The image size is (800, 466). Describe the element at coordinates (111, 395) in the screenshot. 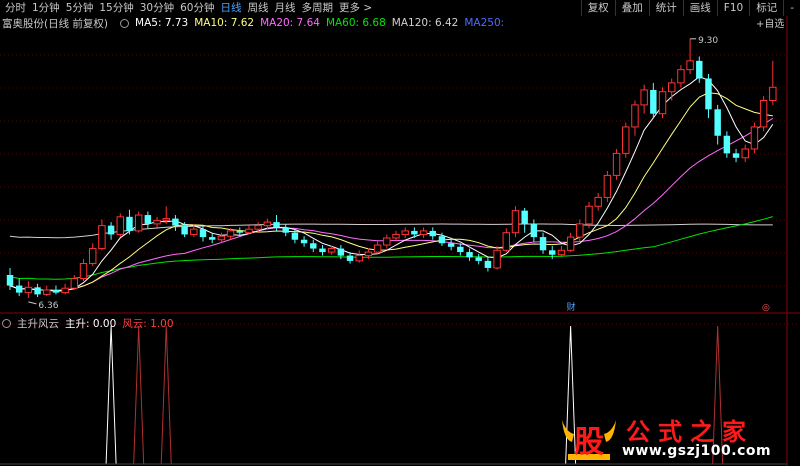

I see `zhusheng-spike` at that location.